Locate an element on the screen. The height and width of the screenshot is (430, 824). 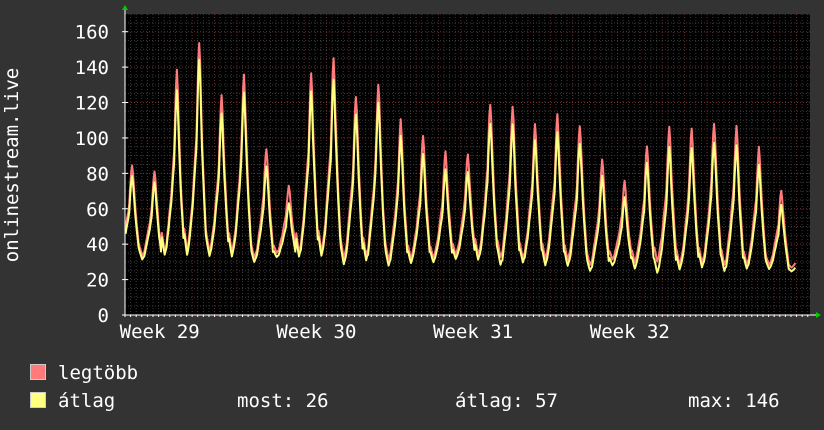
y-axis-title: onlinestream.live is located at coordinates (12, 165).